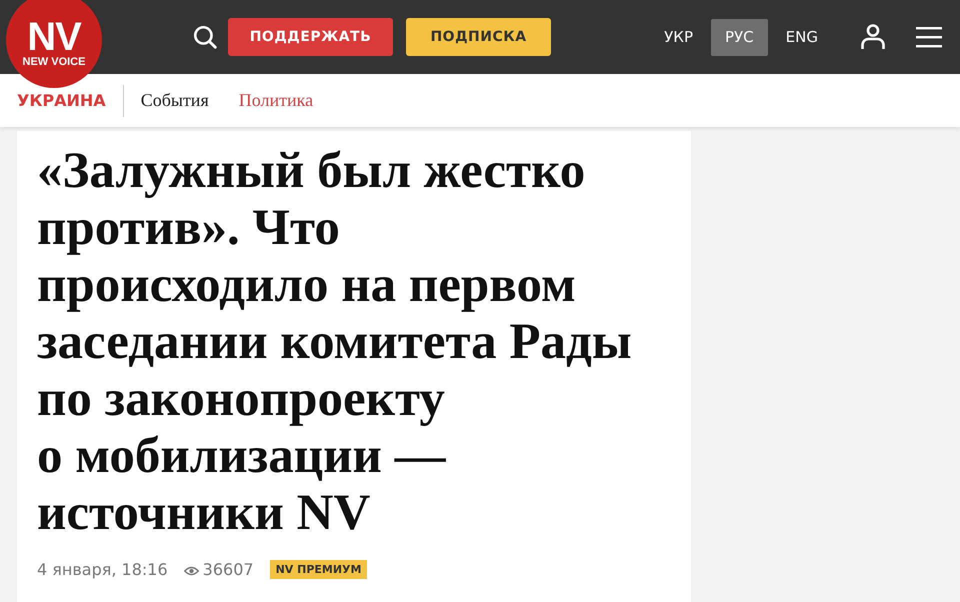 The height and width of the screenshot is (602, 960). I want to click on logo-mark: NV, so click(54, 37).